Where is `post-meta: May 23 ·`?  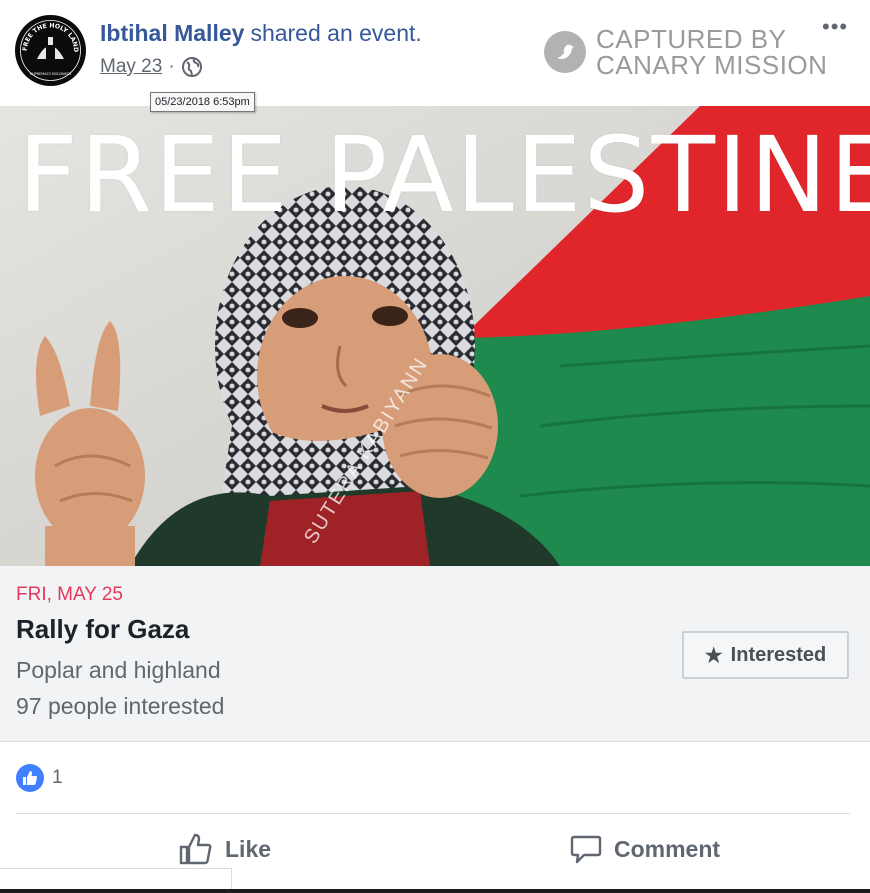 post-meta: May 23 · is located at coordinates (151, 67).